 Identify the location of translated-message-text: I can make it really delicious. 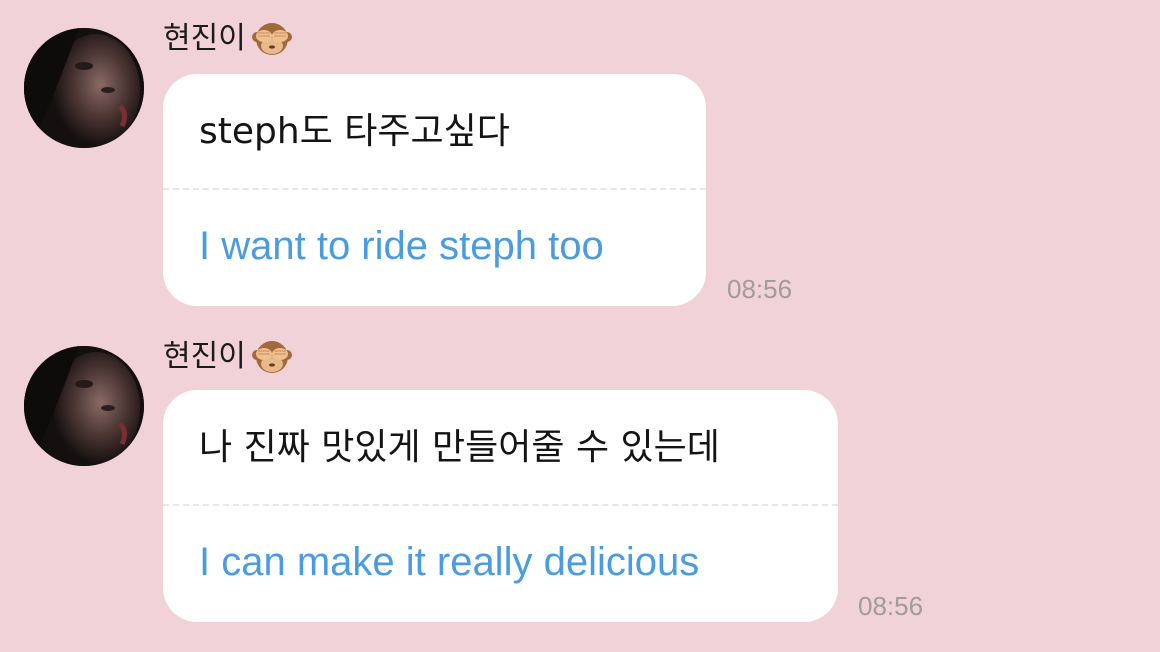
(449, 562).